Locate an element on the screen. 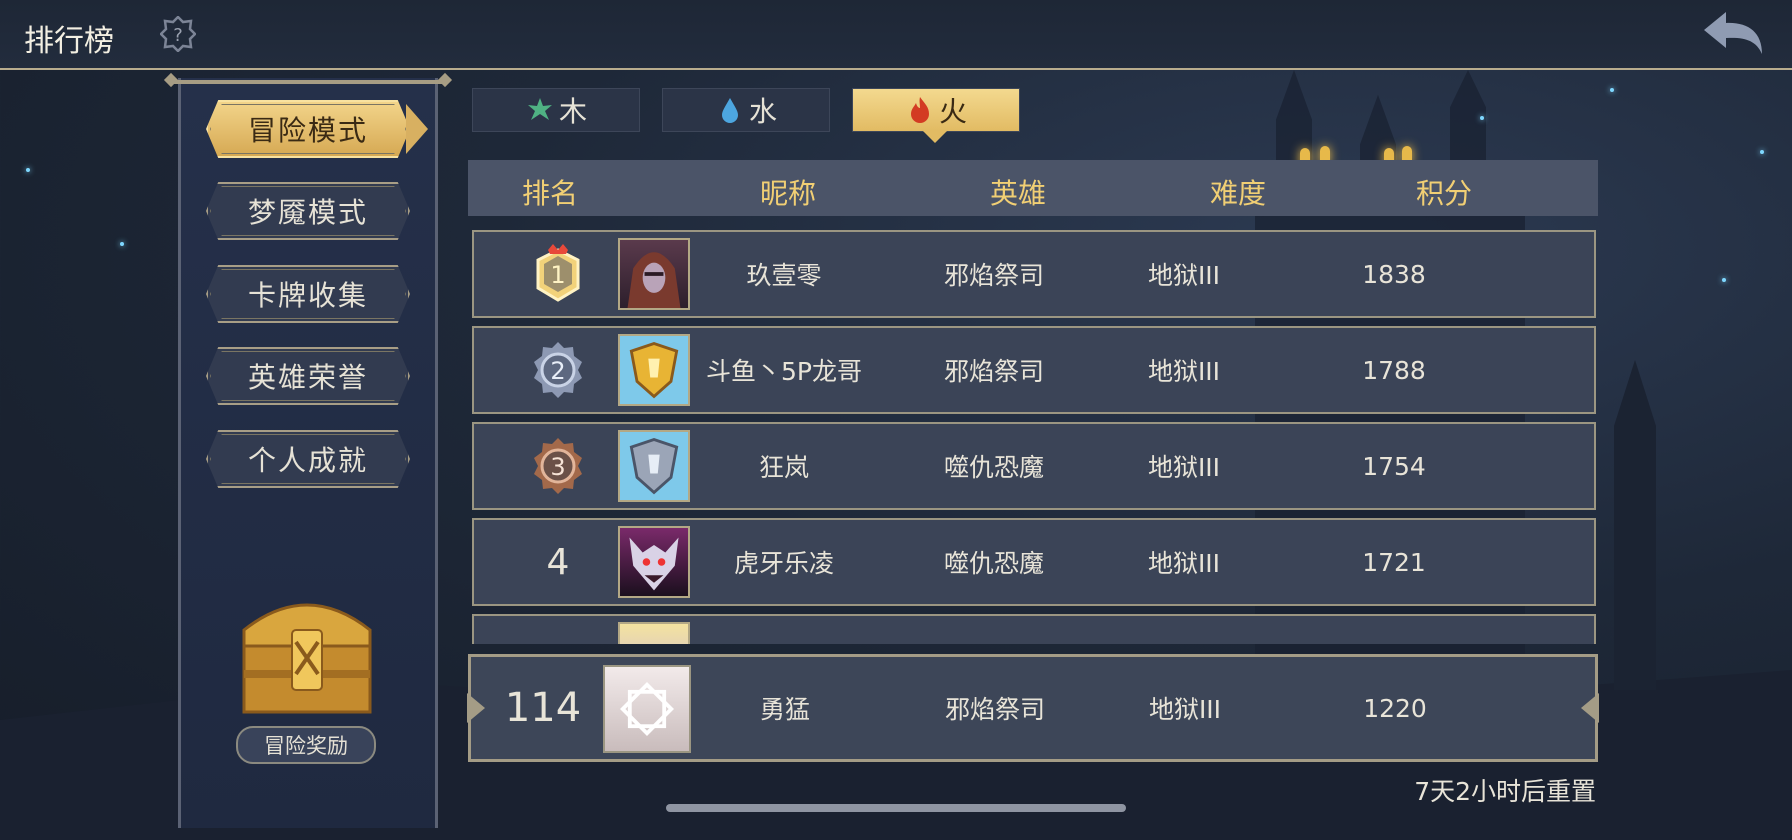 This screenshot has height=840, width=1792. rank-number: 2 is located at coordinates (557, 371).